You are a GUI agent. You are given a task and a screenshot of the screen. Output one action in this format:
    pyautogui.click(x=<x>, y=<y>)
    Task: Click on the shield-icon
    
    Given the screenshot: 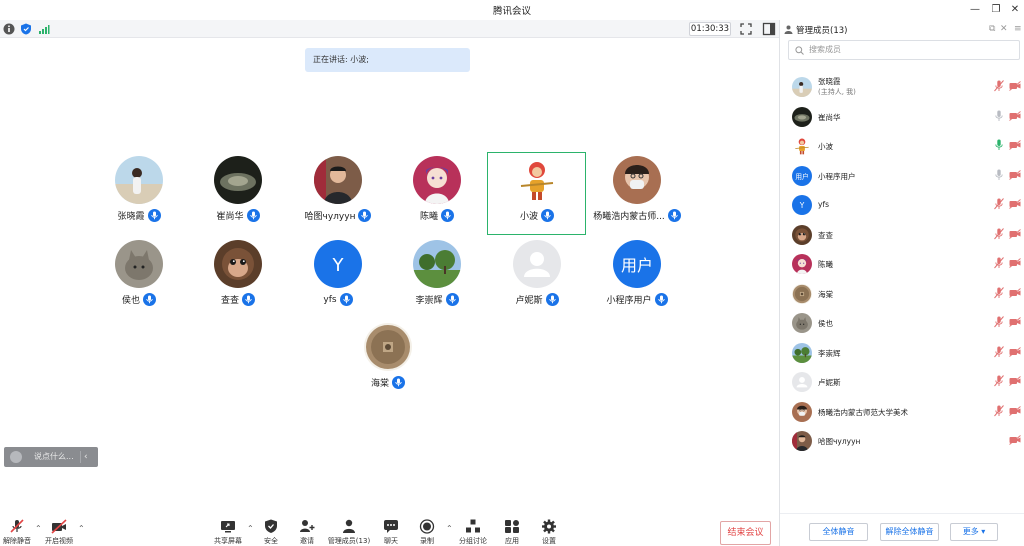 What is the action you would take?
    pyautogui.click(x=26, y=29)
    